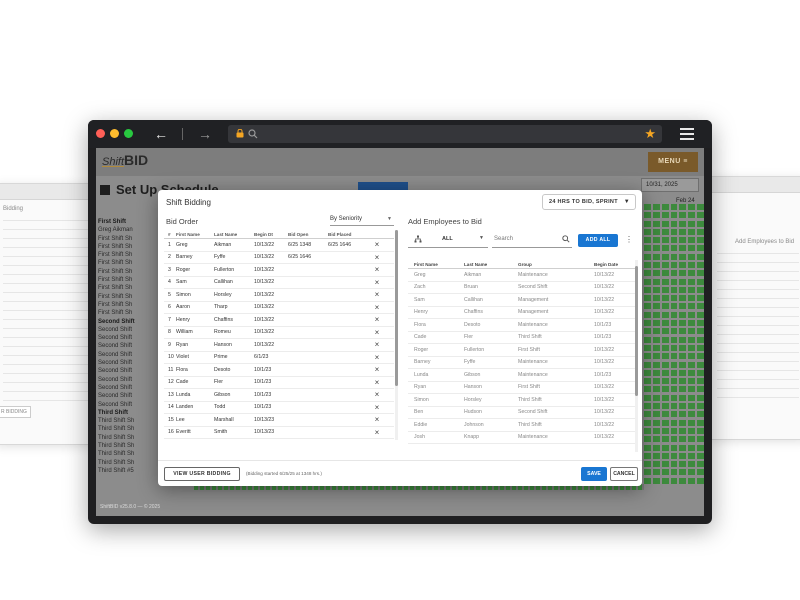 Image resolution: width=800 pixels, height=600 pixels. Describe the element at coordinates (522, 363) in the screenshot. I see `table-row: Barney Fyffe Maintenance 10/13/22` at that location.